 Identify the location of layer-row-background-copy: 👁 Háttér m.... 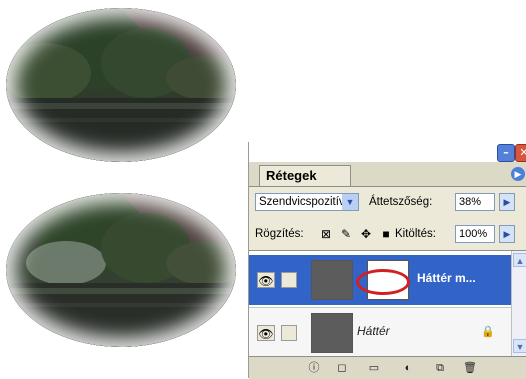
(380, 280).